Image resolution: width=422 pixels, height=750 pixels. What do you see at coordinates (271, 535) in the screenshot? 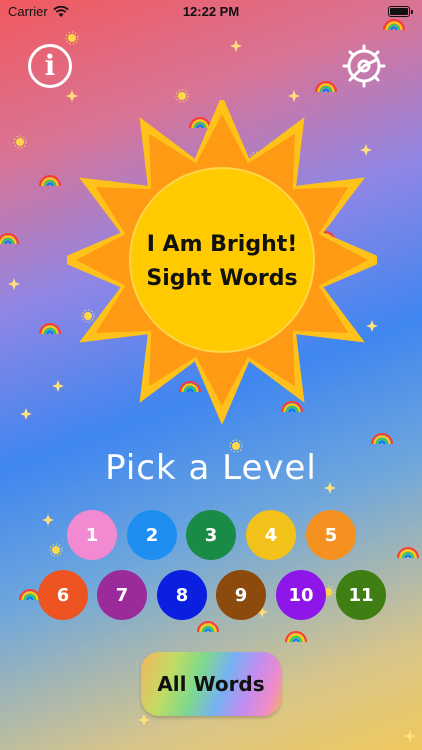
I see `level-4-button: 4` at bounding box center [271, 535].